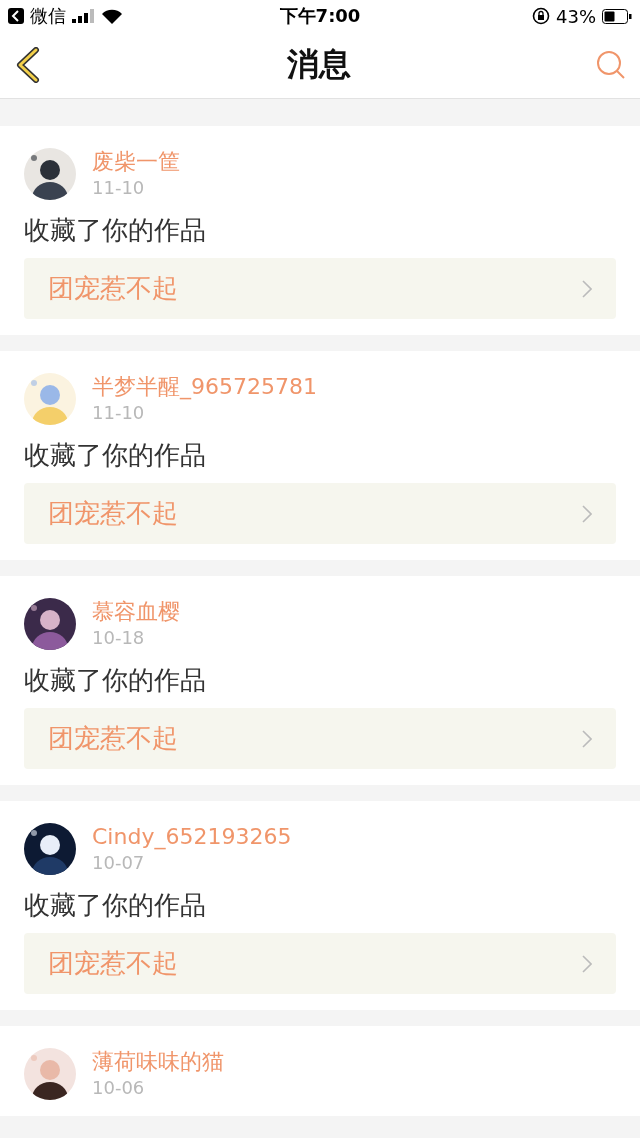  What do you see at coordinates (576, 16) in the screenshot?
I see `battery-percent: 43%` at bounding box center [576, 16].